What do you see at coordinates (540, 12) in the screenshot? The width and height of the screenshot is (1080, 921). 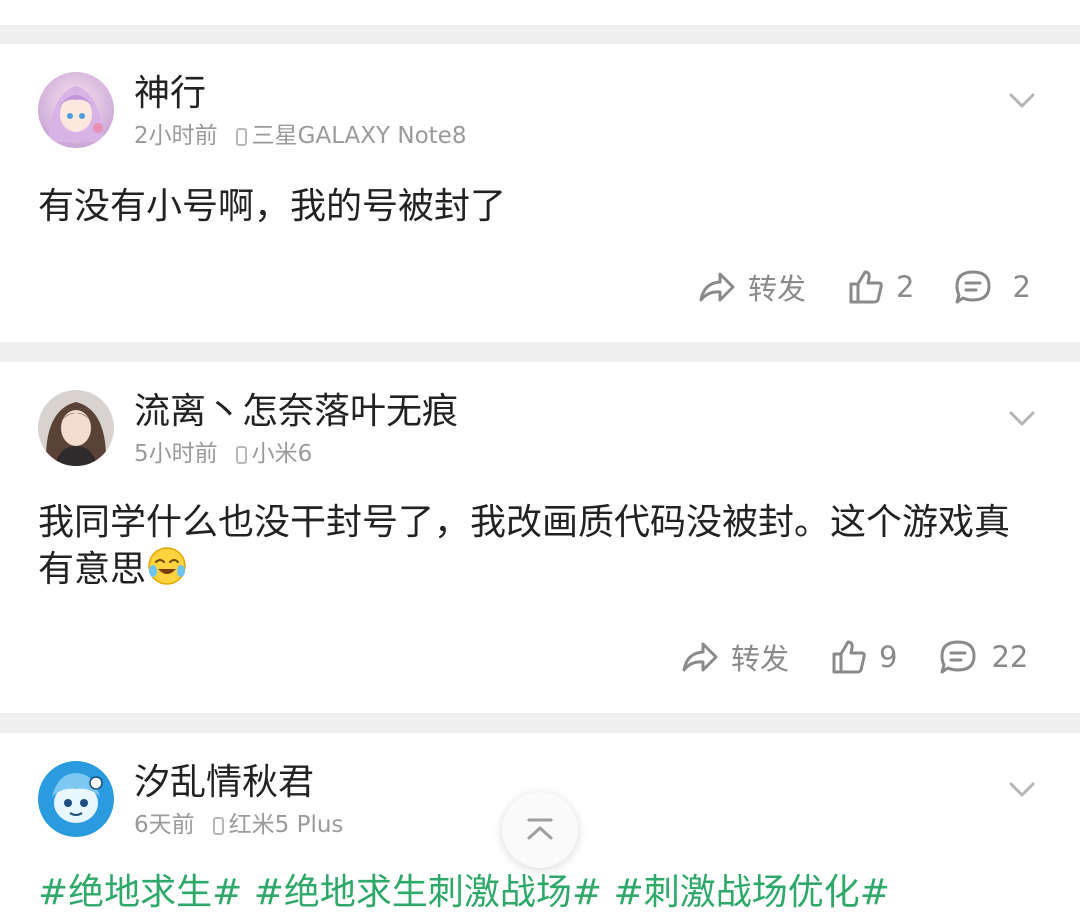 I see `previous-card-bottom` at bounding box center [540, 12].